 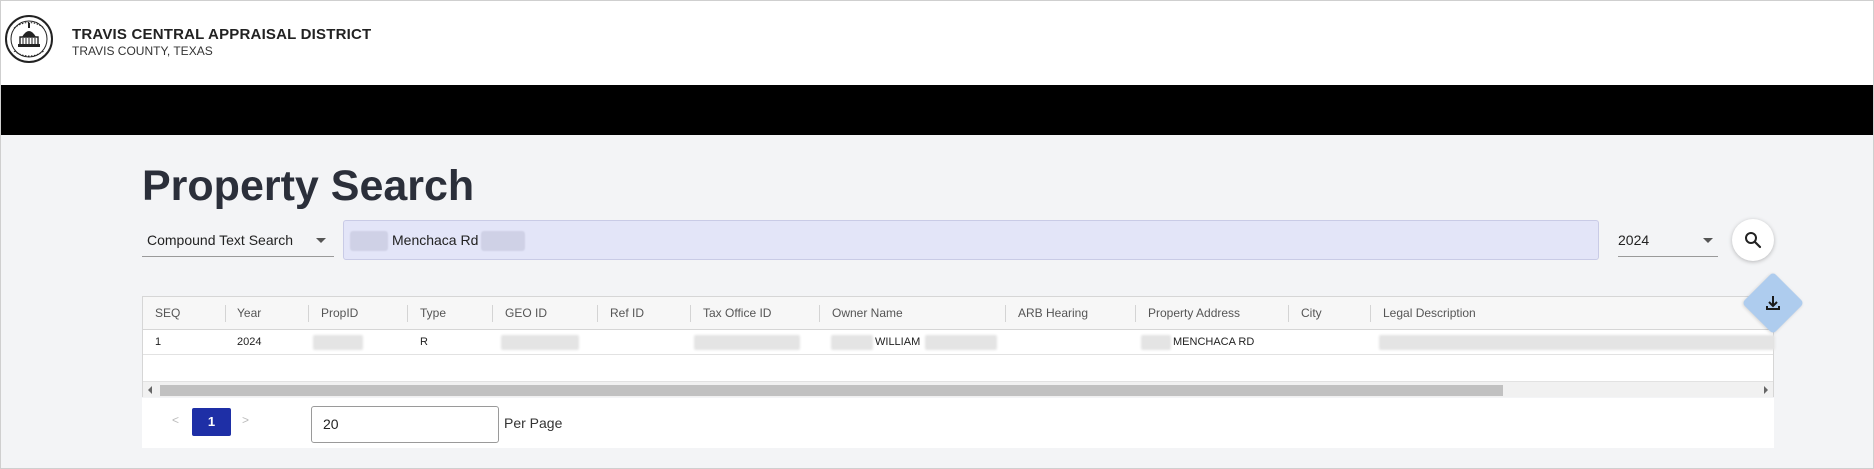 What do you see at coordinates (1766, 390) in the screenshot?
I see `scroll-right-icon` at bounding box center [1766, 390].